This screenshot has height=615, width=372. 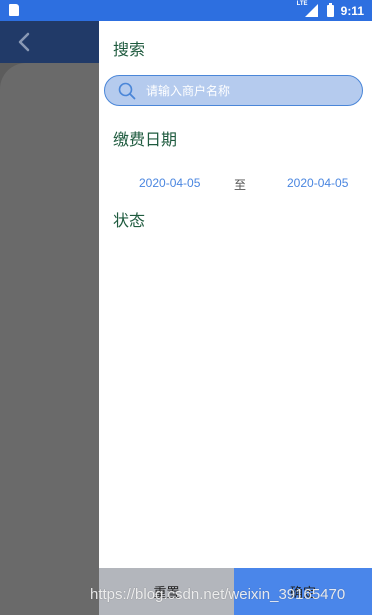 What do you see at coordinates (169, 183) in the screenshot?
I see `start-date-picker: 2020-04-05` at bounding box center [169, 183].